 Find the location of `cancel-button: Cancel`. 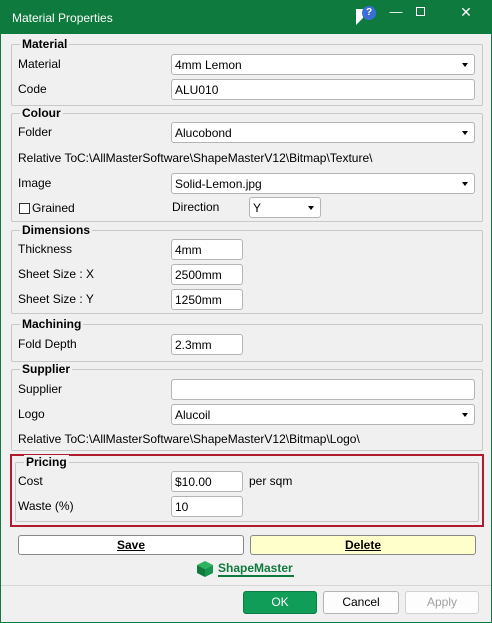

cancel-button: Cancel is located at coordinates (361, 602).